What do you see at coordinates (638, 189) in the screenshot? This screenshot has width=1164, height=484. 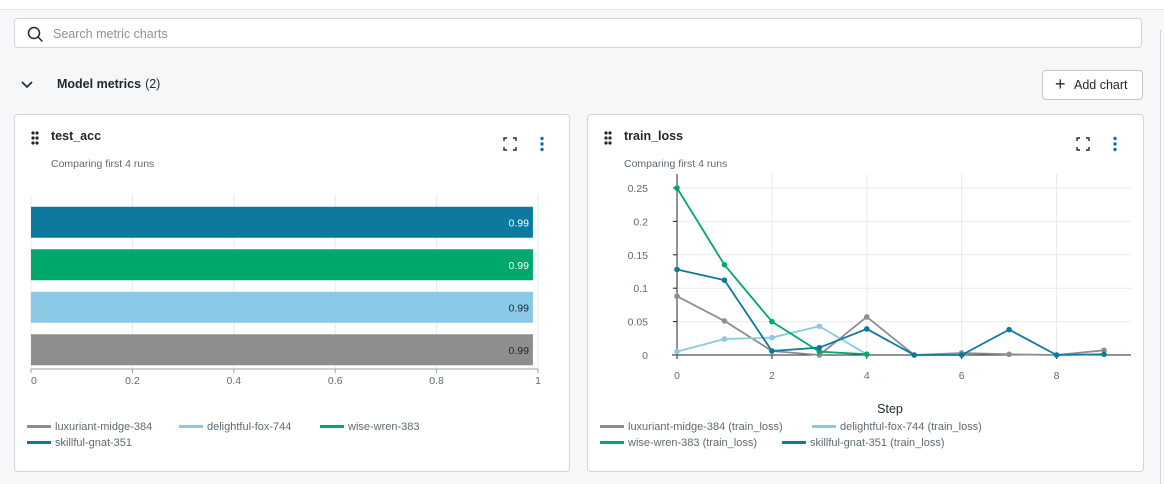 I see `y-tick-label: 0.25` at bounding box center [638, 189].